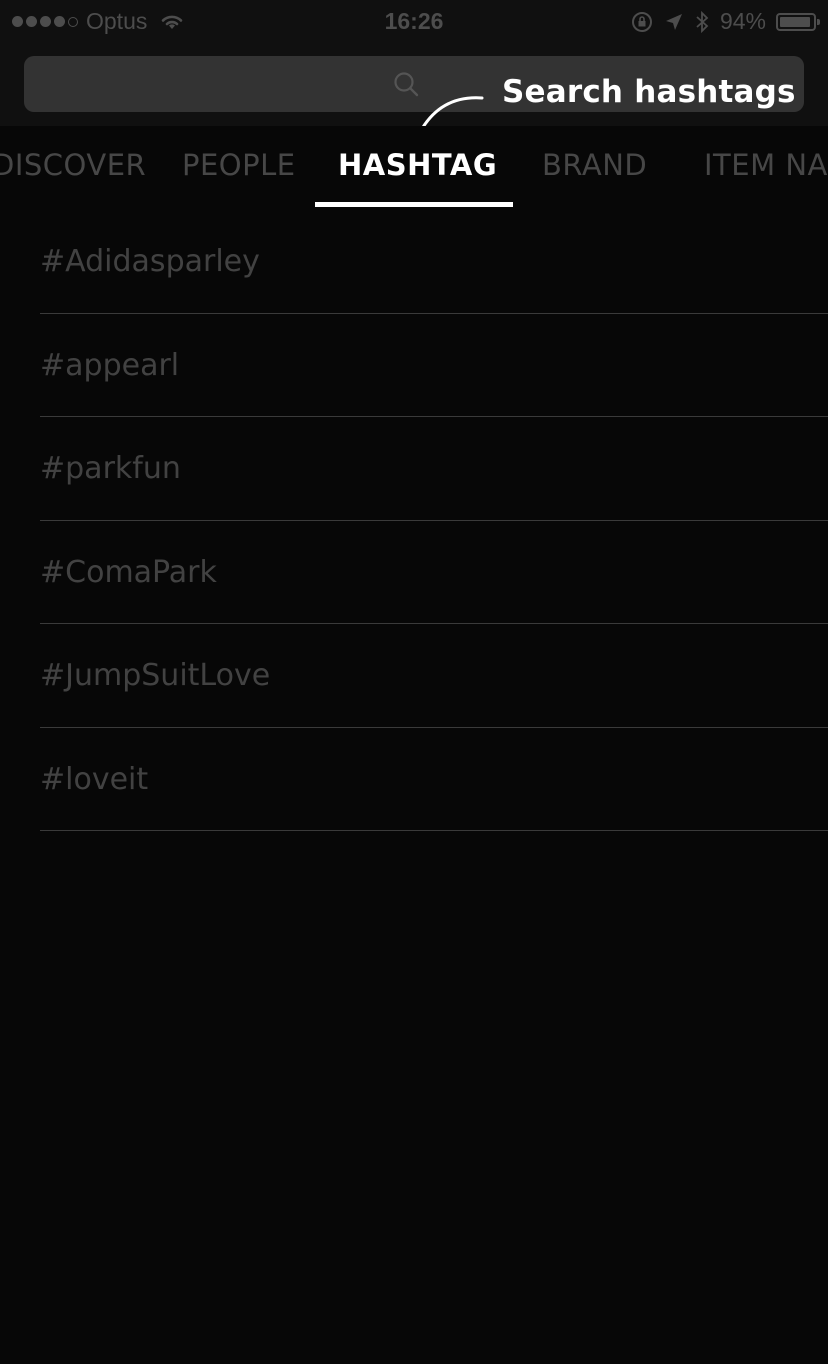 The image size is (828, 1364). What do you see at coordinates (150, 261) in the screenshot?
I see `hashtag-label: #Adidasparley` at bounding box center [150, 261].